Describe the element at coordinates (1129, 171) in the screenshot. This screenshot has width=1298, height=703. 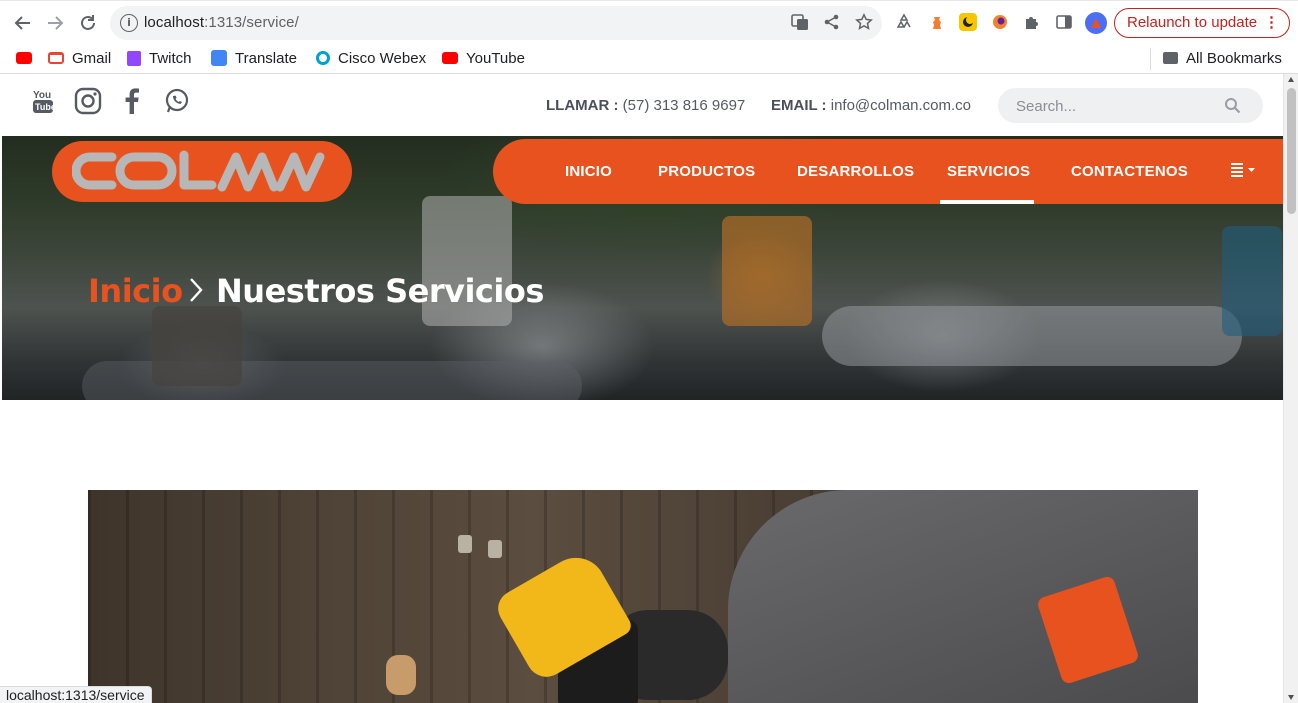
I see `nav-contactenos: CONTACTENOS` at that location.